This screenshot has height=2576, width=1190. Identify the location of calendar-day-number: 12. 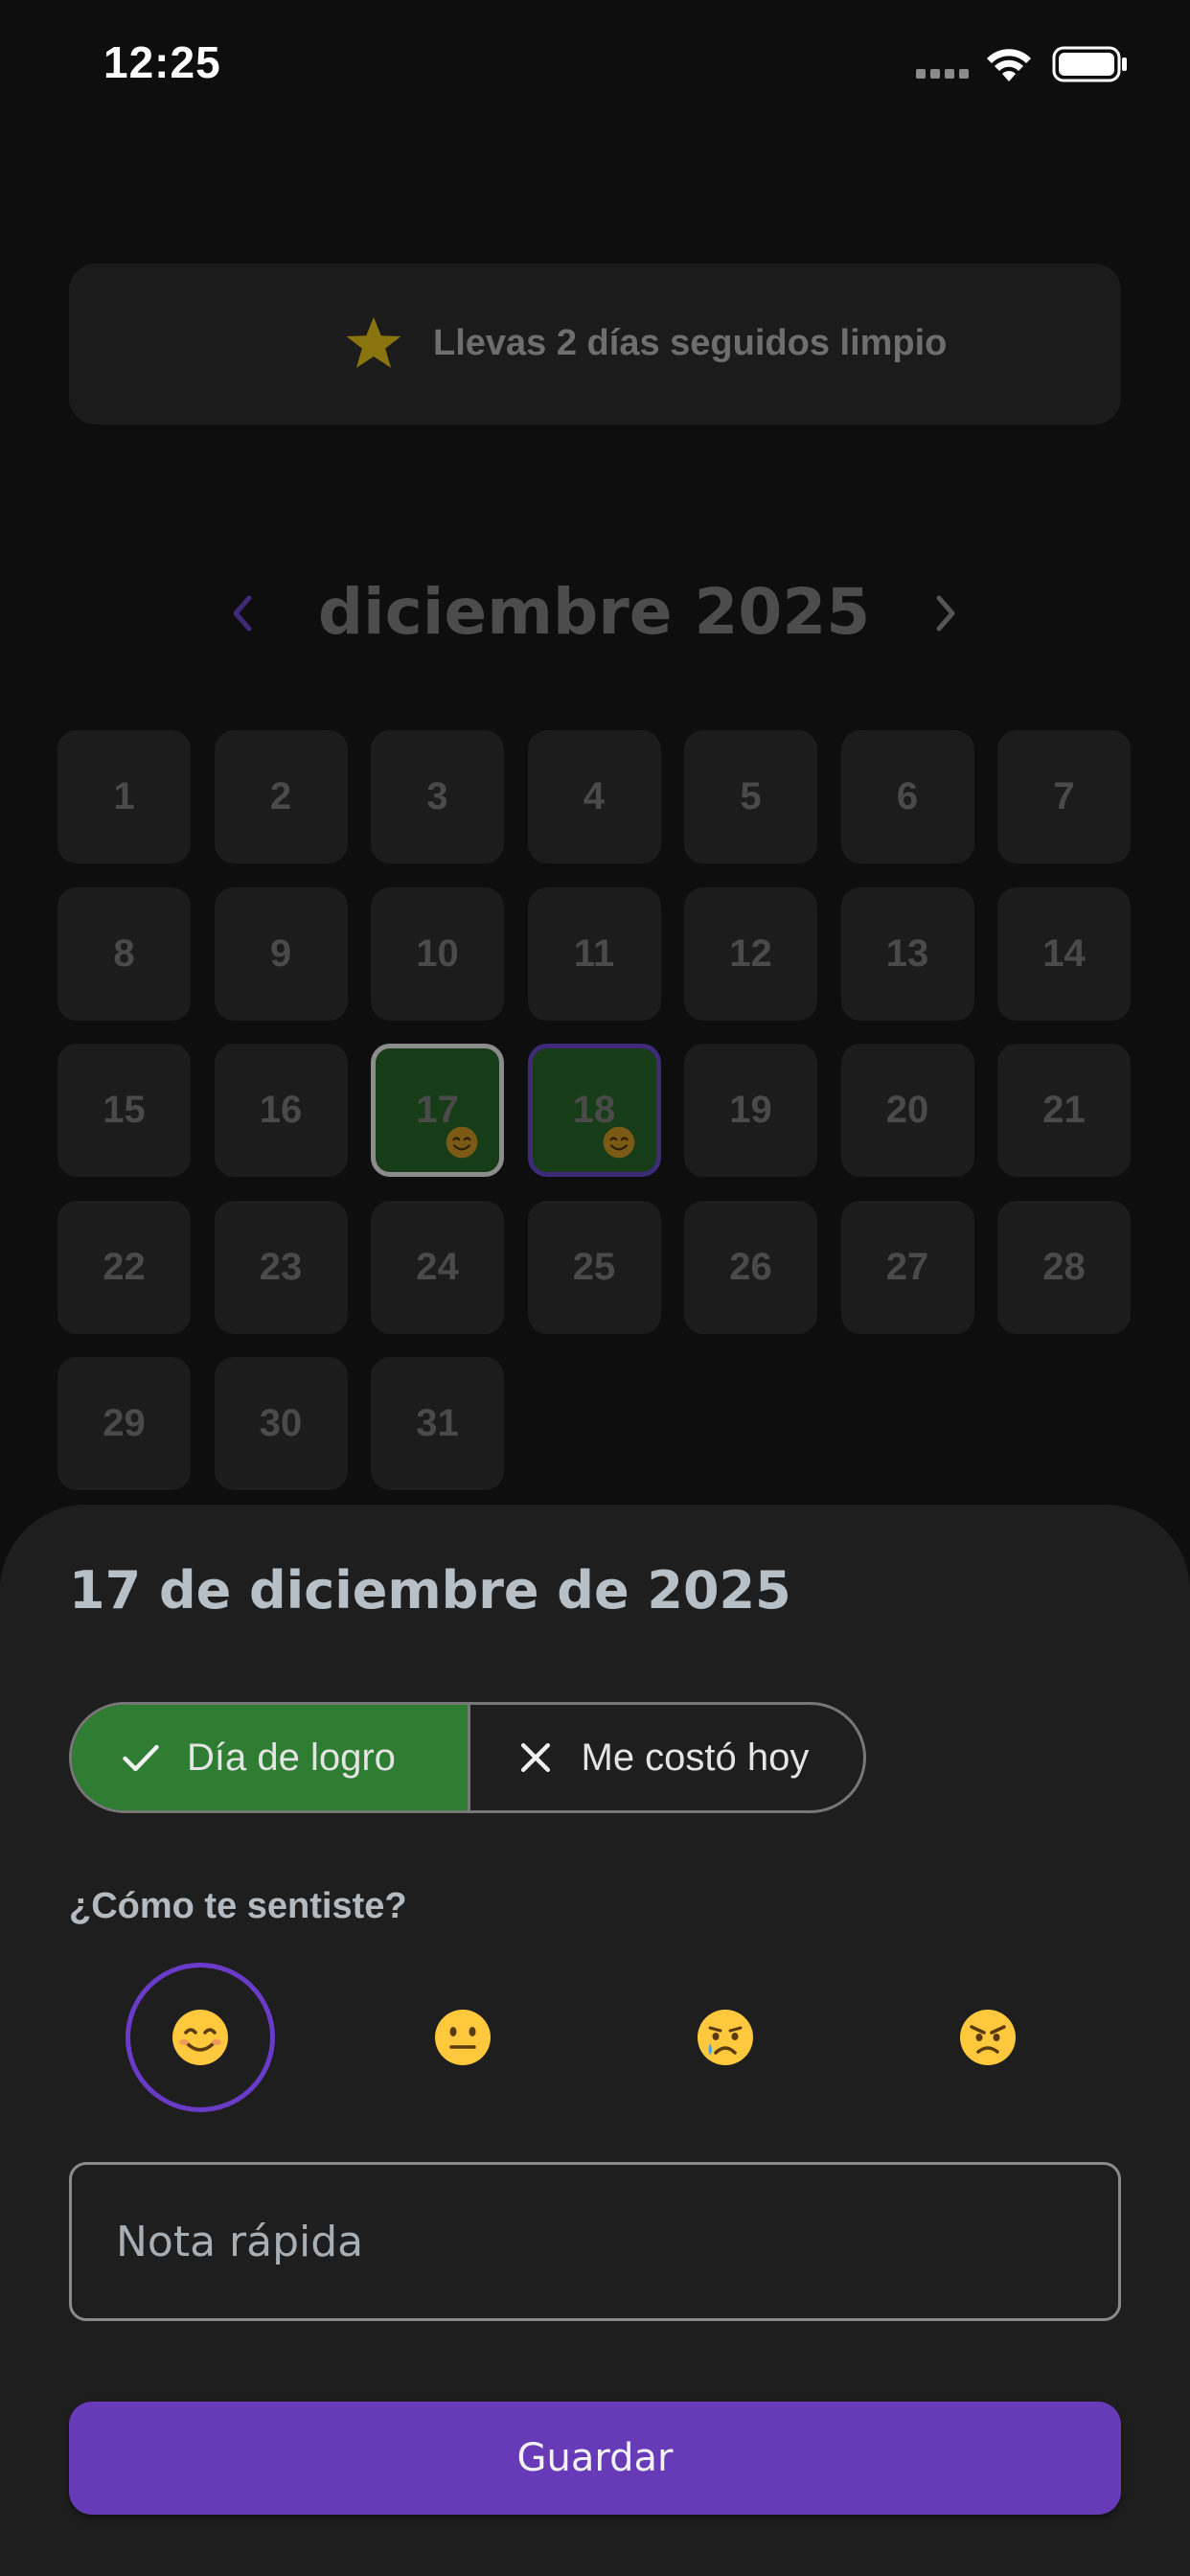
(750, 953).